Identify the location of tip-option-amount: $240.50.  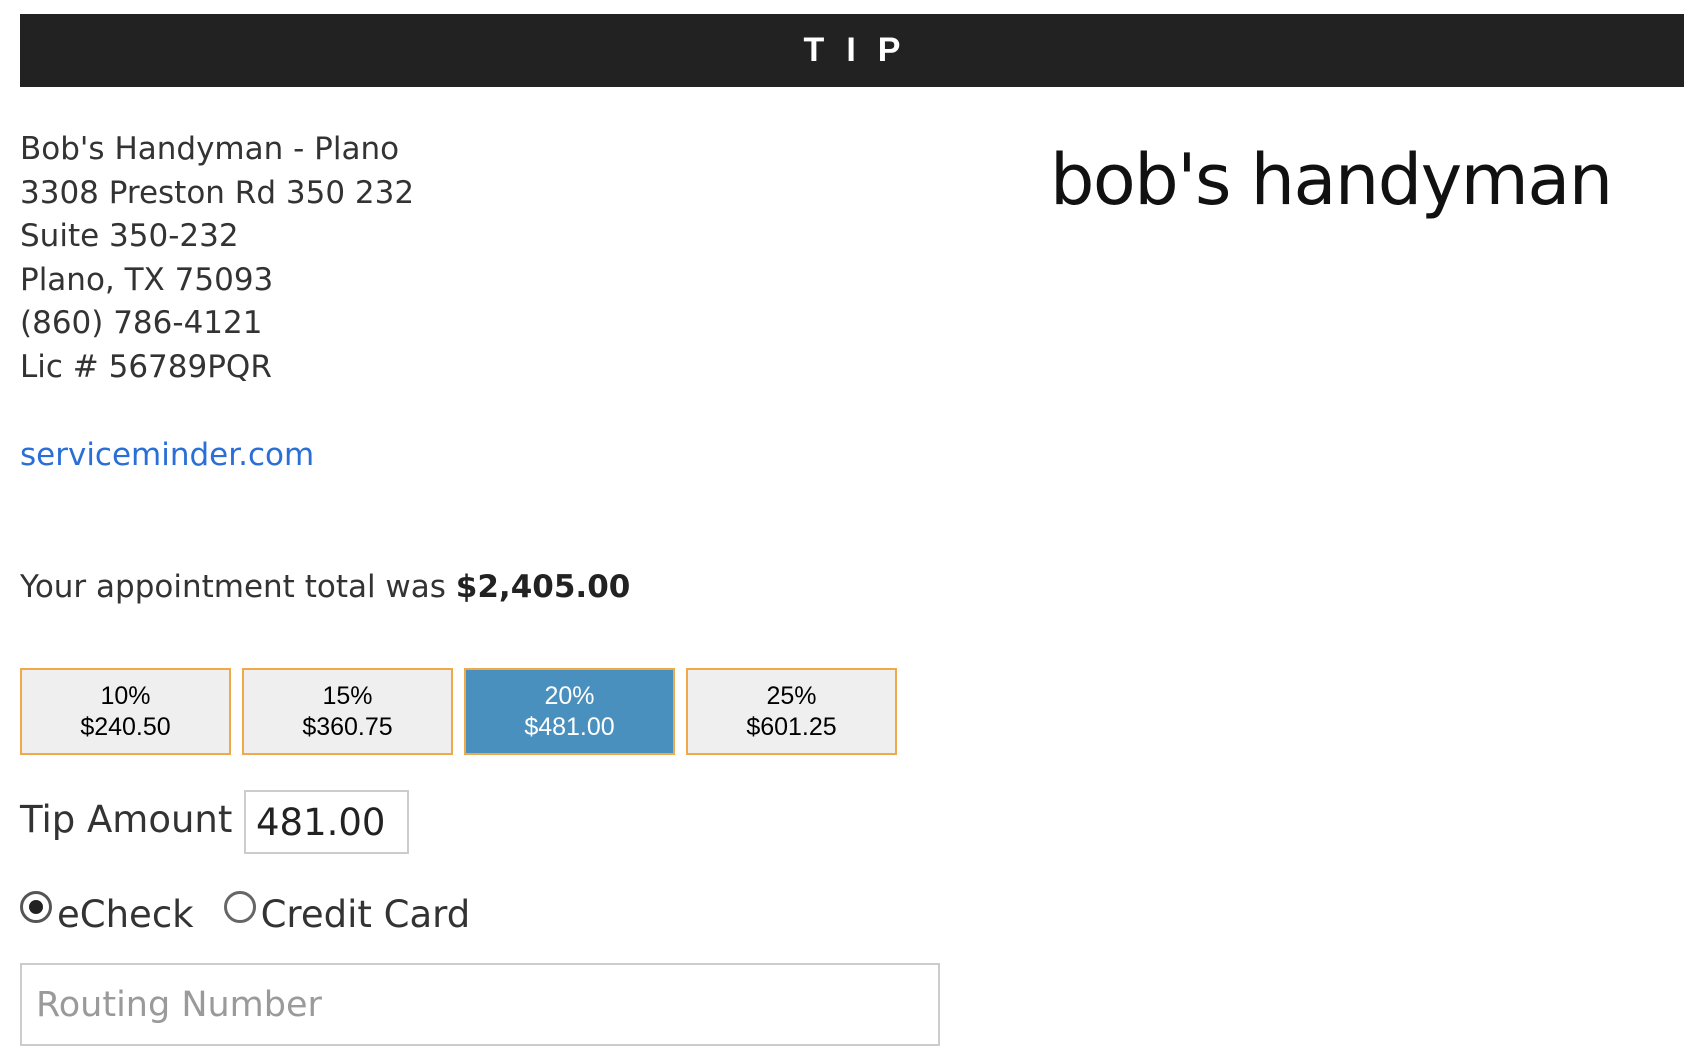
(125, 726).